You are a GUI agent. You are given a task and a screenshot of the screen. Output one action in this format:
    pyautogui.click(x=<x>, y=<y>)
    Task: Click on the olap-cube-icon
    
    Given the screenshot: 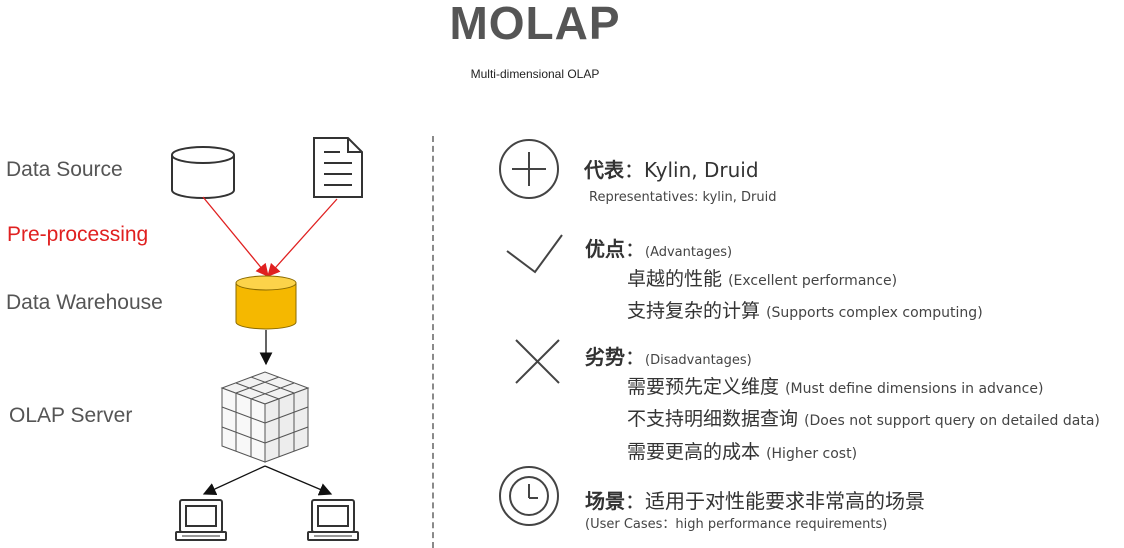 What is the action you would take?
    pyautogui.click(x=265, y=417)
    